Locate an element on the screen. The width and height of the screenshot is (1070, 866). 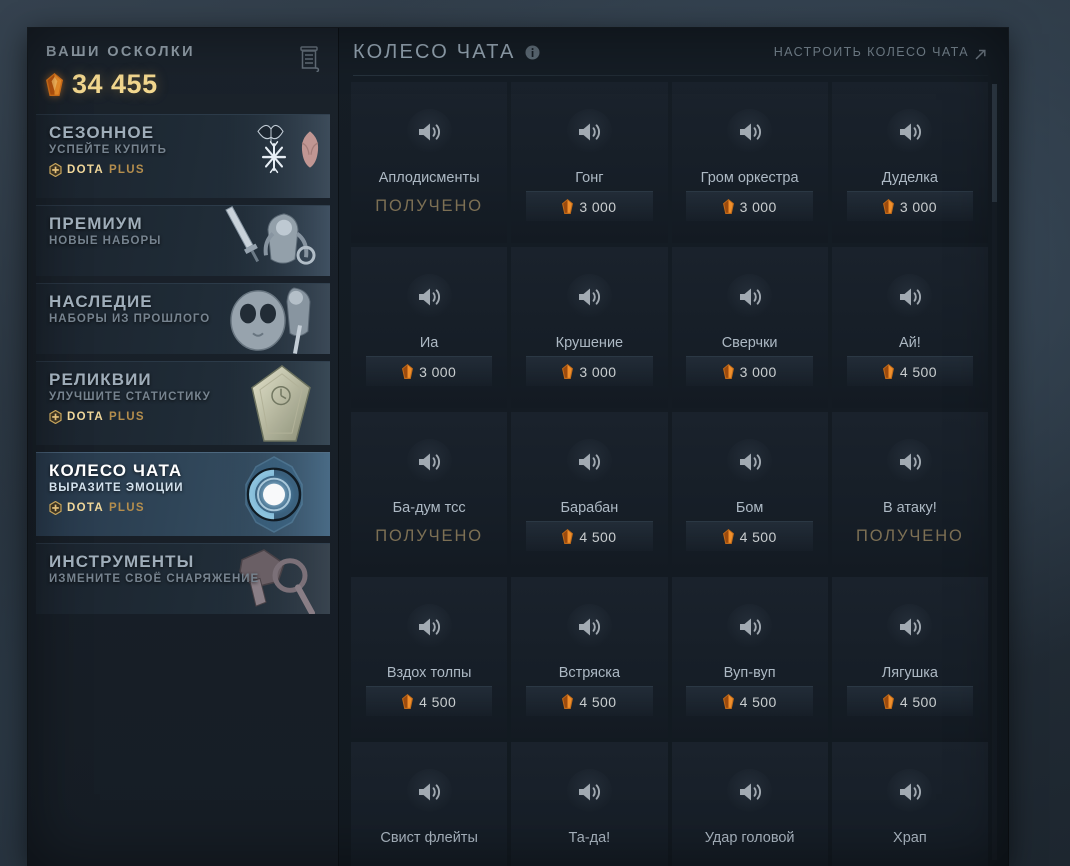
sidebar-item-1: ПРЕМИУМ НОВЫЕ НАБОРЫ is located at coordinates (183, 240).